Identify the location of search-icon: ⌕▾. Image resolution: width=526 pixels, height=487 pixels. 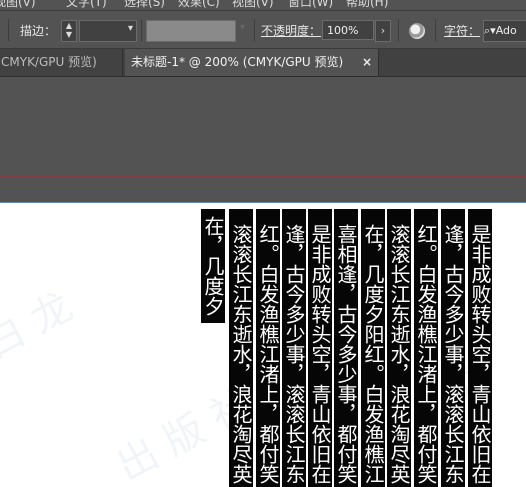
(490, 30).